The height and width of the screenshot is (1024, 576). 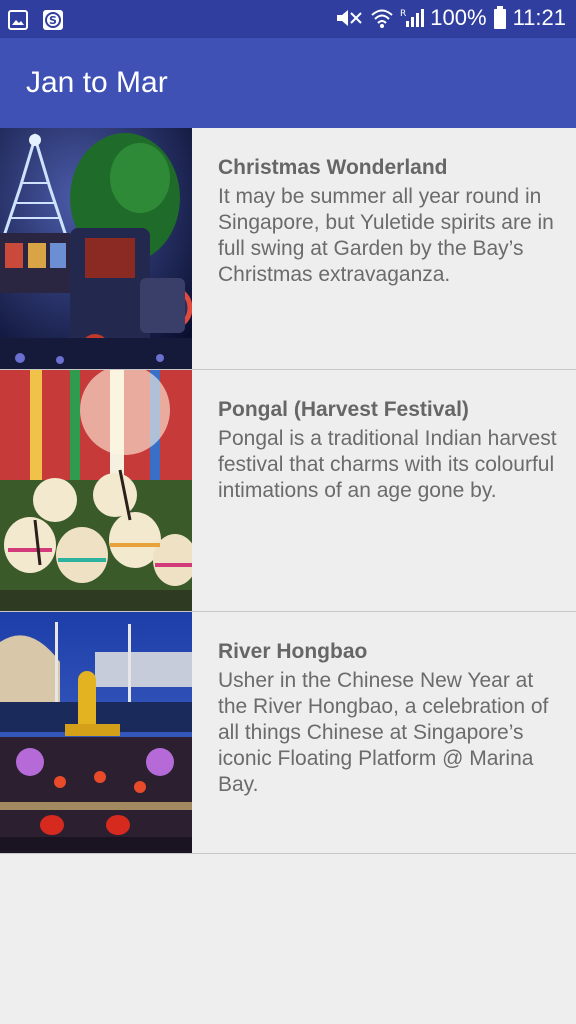 What do you see at coordinates (97, 82) in the screenshot?
I see `page-title: Jan to Mar` at bounding box center [97, 82].